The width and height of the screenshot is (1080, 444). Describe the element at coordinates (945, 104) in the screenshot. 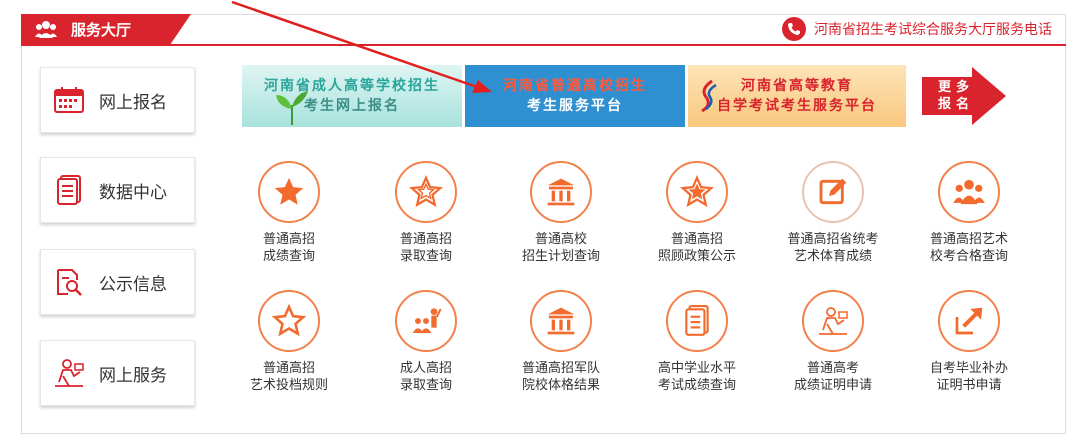

I see `more-text: 报` at that location.